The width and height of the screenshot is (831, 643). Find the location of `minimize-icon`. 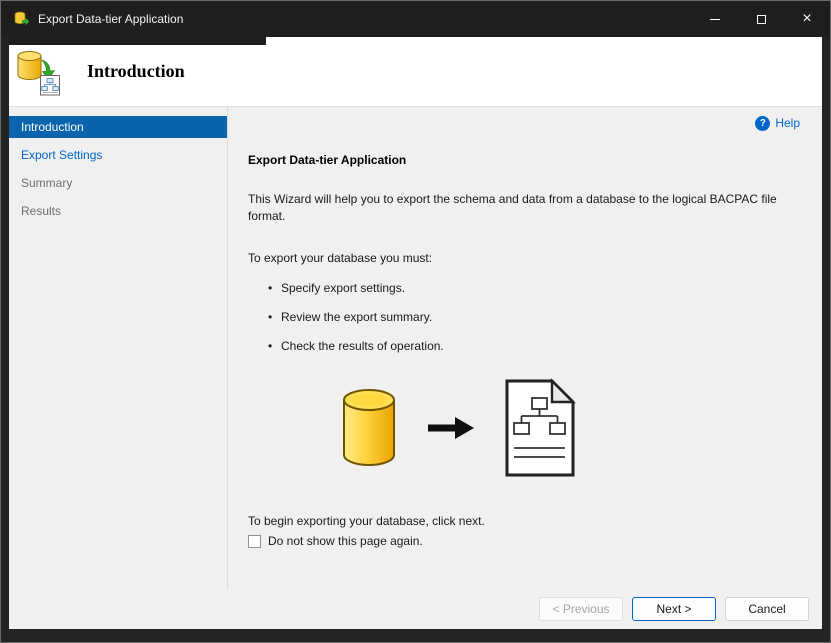

minimize-icon is located at coordinates (715, 19).